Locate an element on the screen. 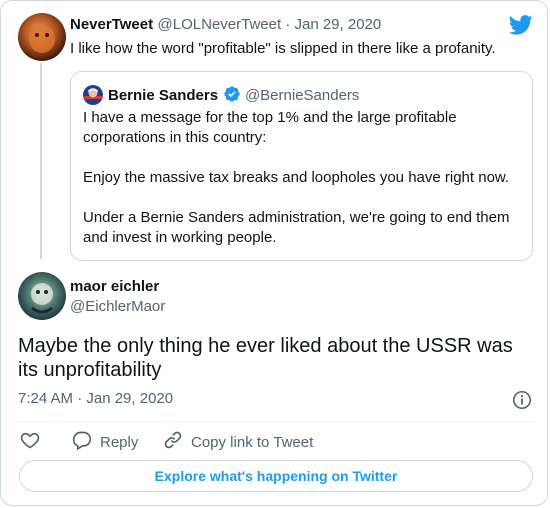 The height and width of the screenshot is (508, 550). copy-link-label: Copy link to Tweet is located at coordinates (252, 442).